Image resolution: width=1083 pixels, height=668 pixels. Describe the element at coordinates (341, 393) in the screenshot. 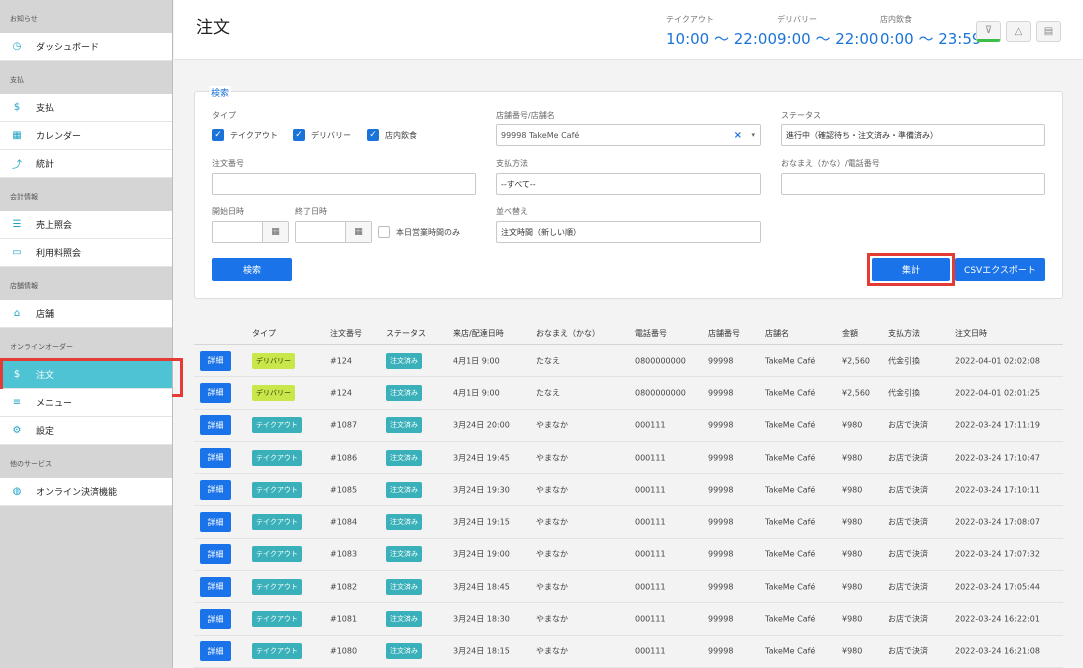

I see `order-number-cell: #124` at that location.